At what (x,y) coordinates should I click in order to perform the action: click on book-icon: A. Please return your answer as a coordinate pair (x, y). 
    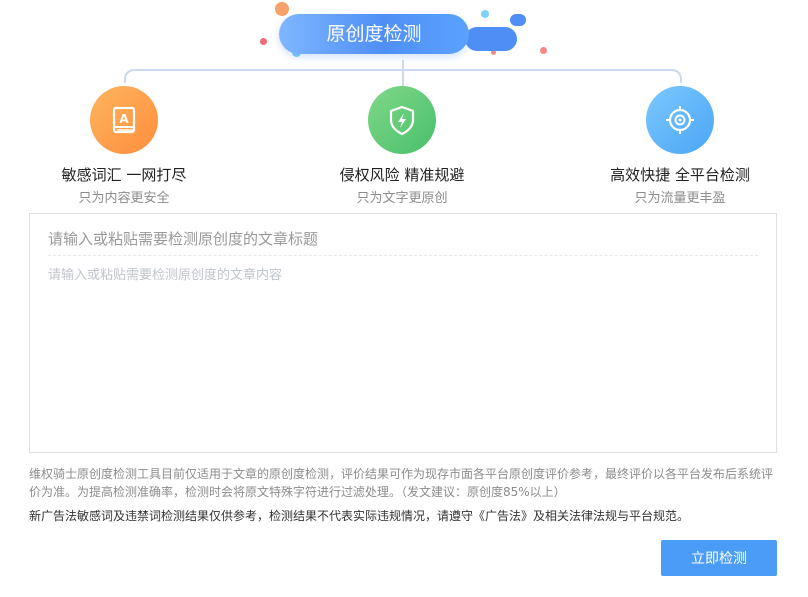
    Looking at the image, I should click on (124, 120).